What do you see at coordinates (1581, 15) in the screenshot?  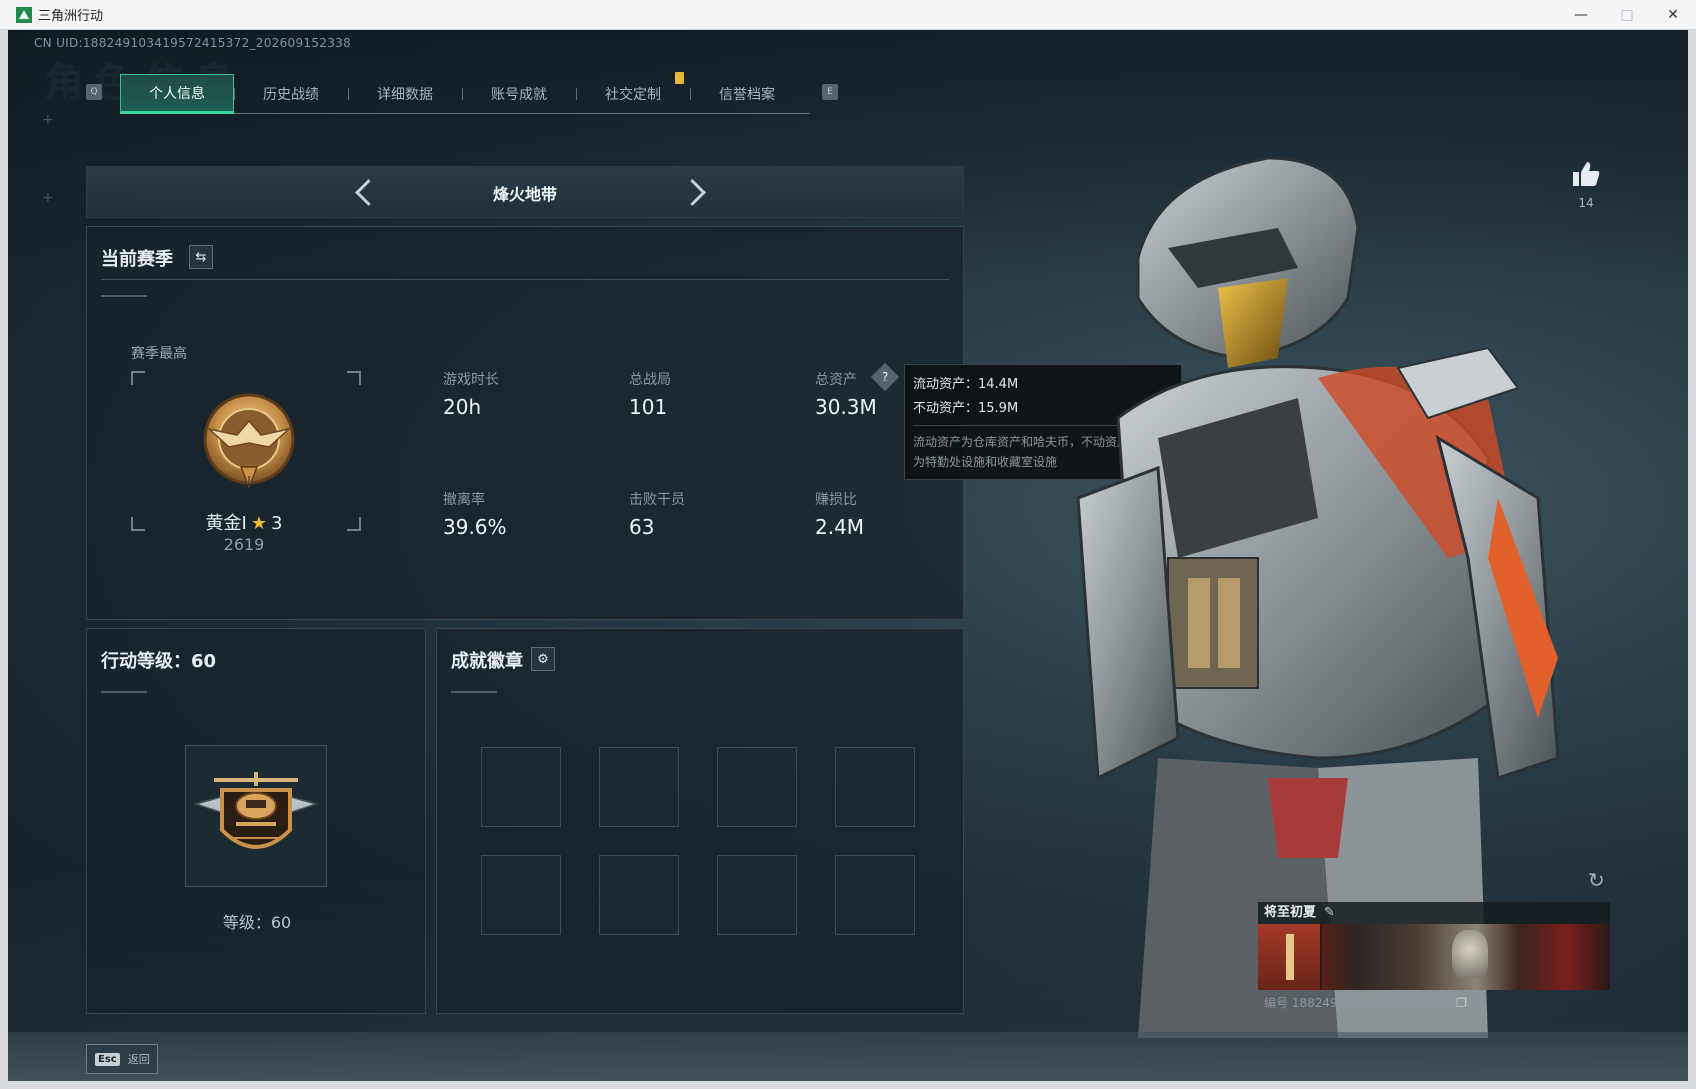 I see `minimize-button: —` at bounding box center [1581, 15].